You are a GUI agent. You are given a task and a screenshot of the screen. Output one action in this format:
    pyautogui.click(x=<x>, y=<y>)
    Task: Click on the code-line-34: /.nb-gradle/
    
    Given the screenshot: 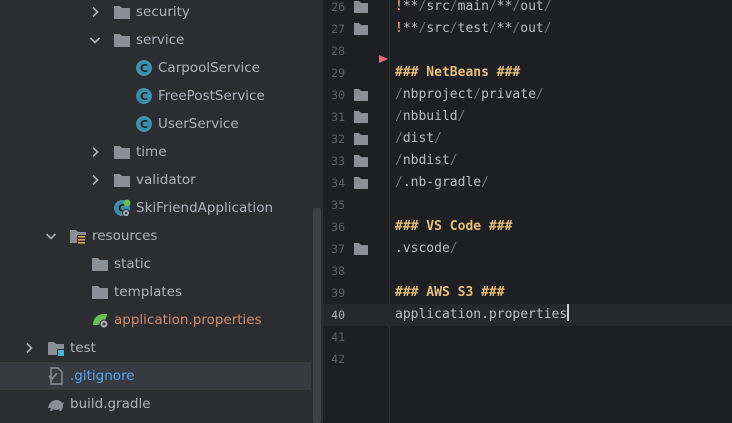 What is the action you would take?
    pyautogui.click(x=442, y=183)
    